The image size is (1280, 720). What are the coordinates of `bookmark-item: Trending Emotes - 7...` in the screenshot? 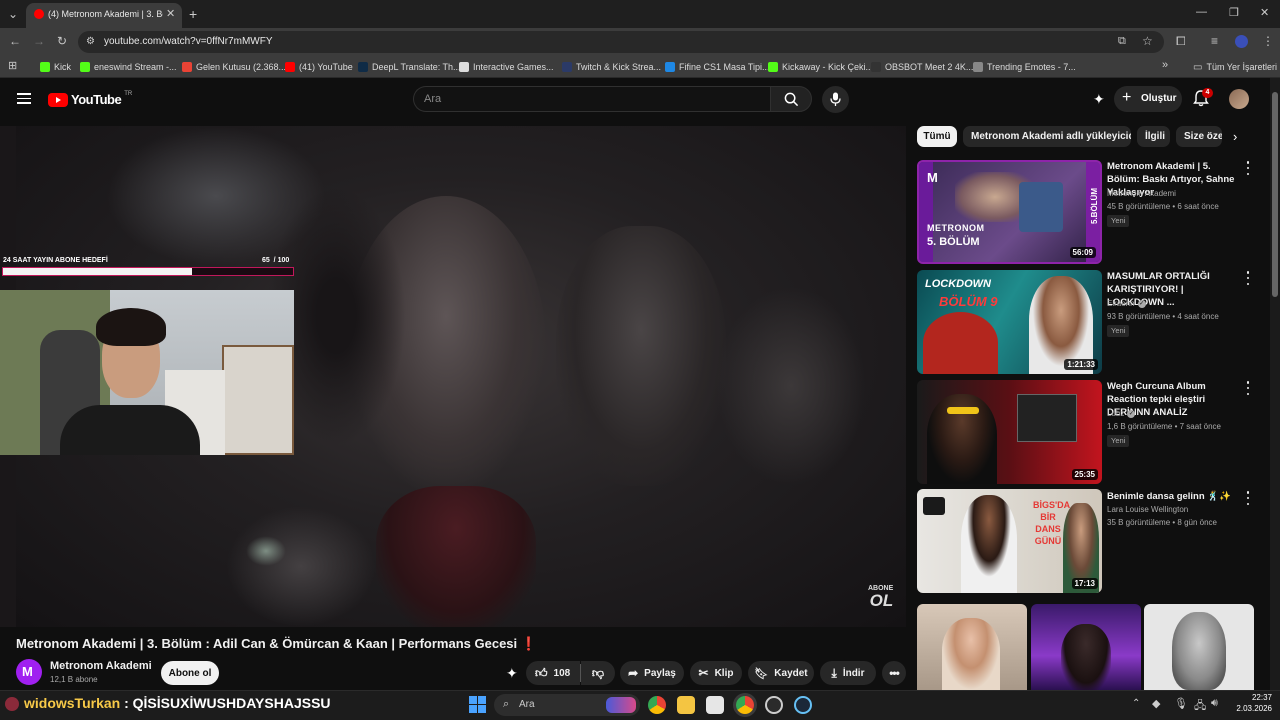 It's located at (1024, 67).